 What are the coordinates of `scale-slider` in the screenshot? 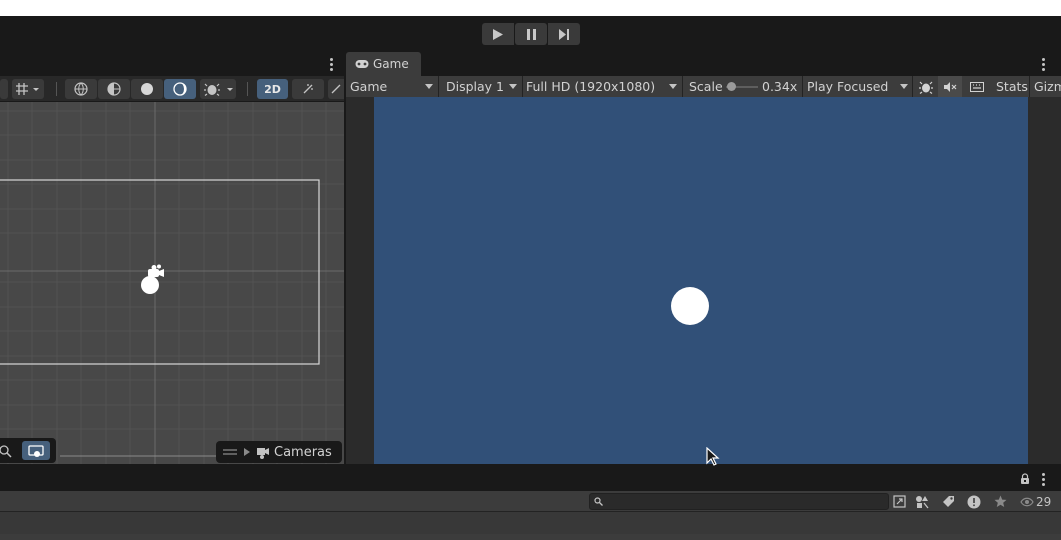 It's located at (742, 86).